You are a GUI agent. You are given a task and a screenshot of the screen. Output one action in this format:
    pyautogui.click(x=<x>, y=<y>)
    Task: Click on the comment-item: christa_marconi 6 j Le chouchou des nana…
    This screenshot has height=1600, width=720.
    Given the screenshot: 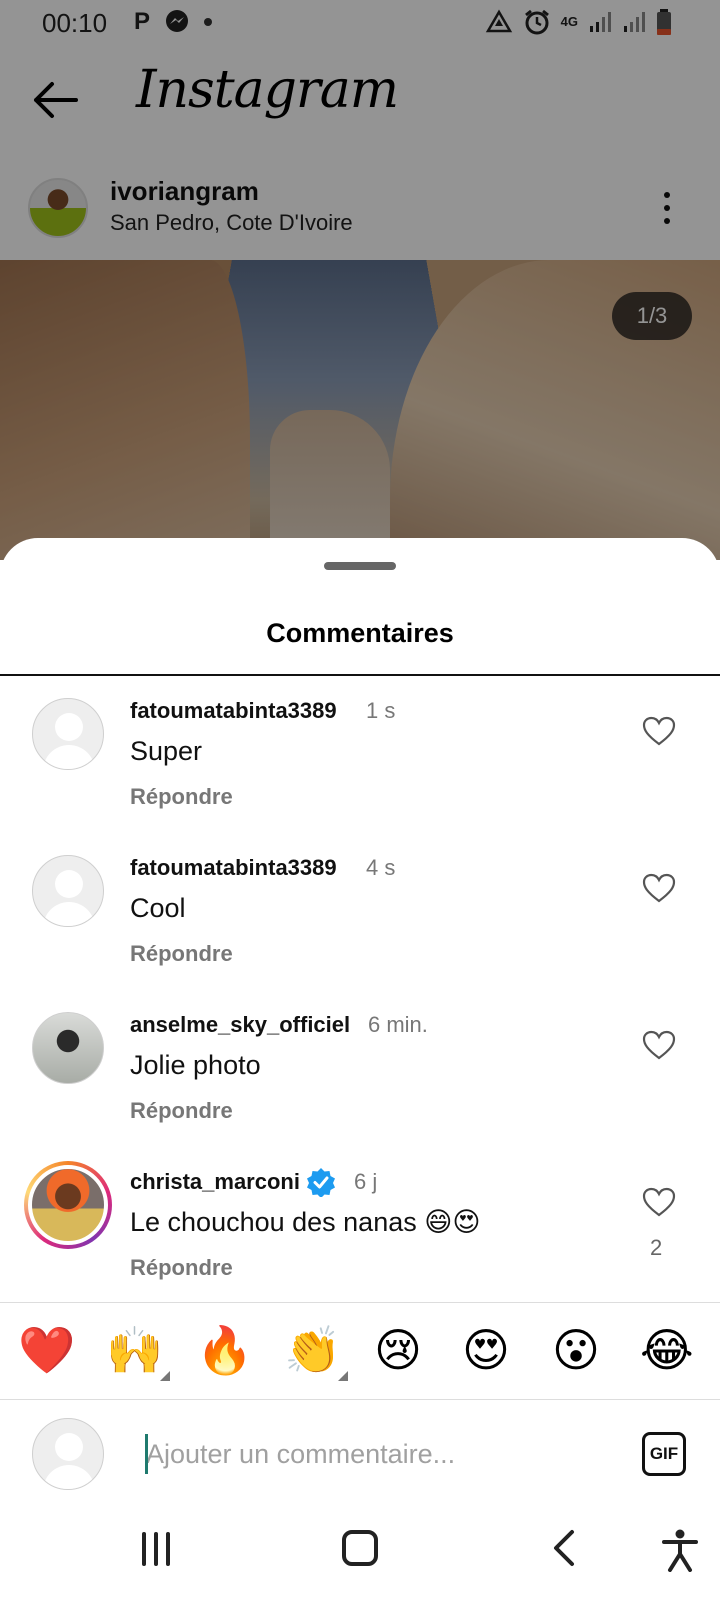 What is the action you would take?
    pyautogui.click(x=360, y=1222)
    